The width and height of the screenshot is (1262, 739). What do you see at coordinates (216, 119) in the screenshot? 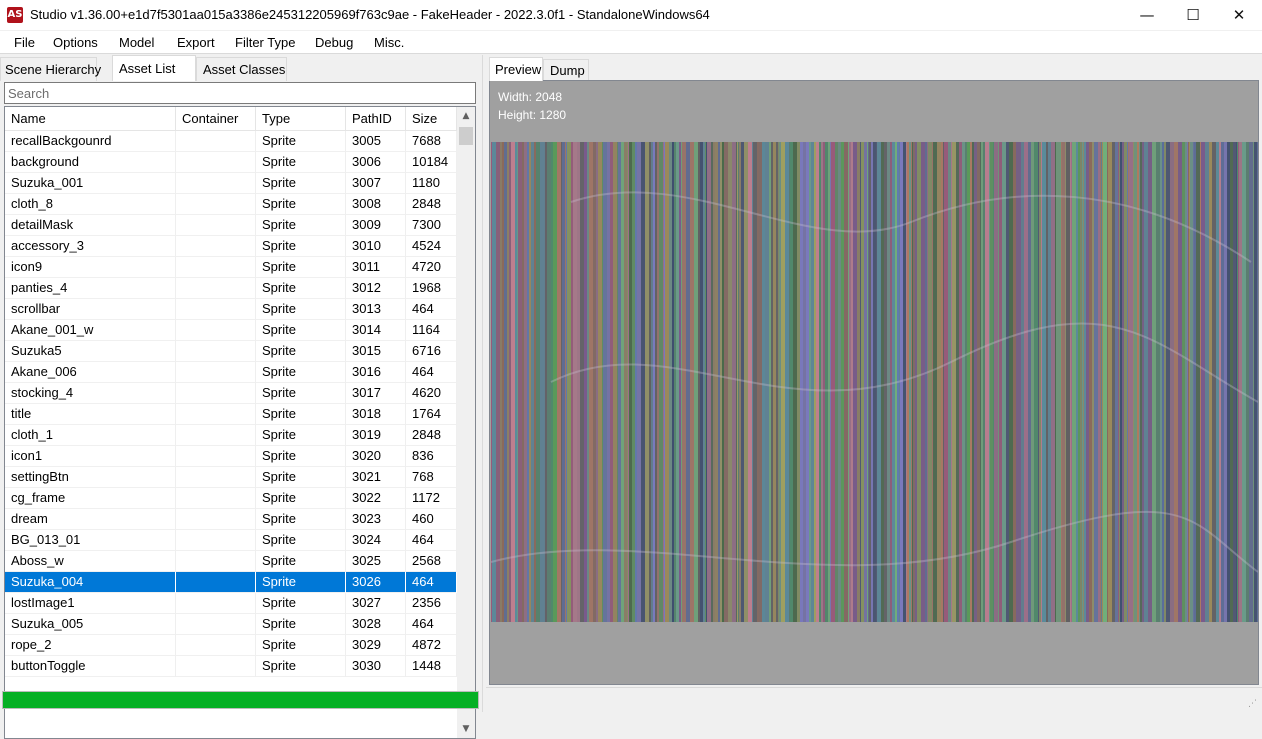
I see `column-header-container: Container` at bounding box center [216, 119].